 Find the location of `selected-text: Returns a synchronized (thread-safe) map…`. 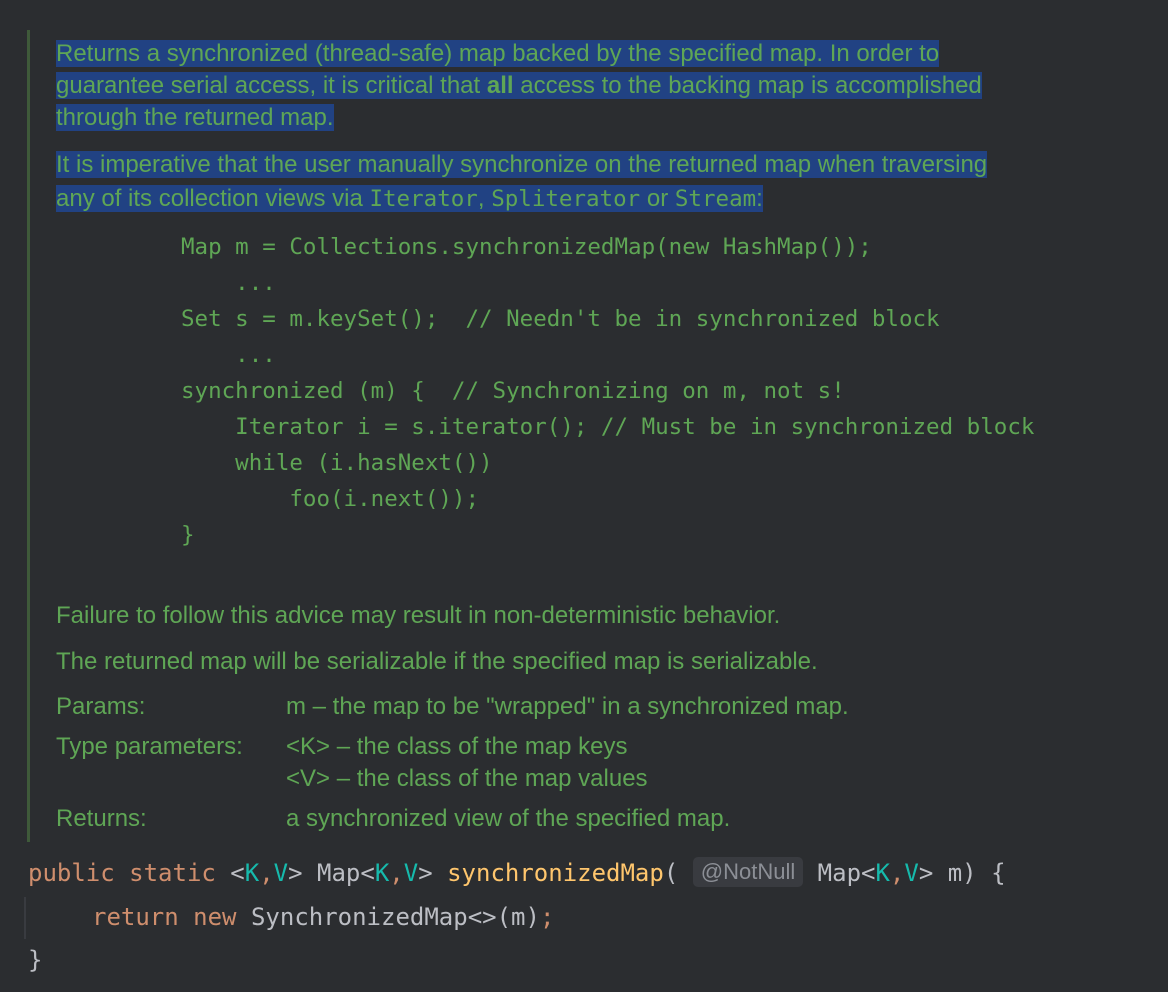

selected-text: Returns a synchronized (thread-safe) map… is located at coordinates (519, 85).